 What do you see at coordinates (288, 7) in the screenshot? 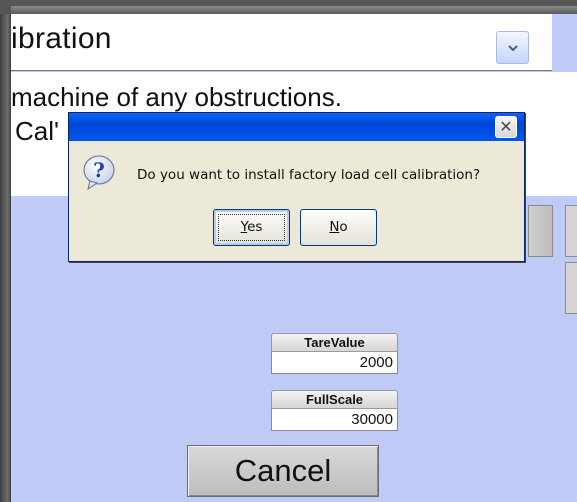
I see `top-strip` at bounding box center [288, 7].